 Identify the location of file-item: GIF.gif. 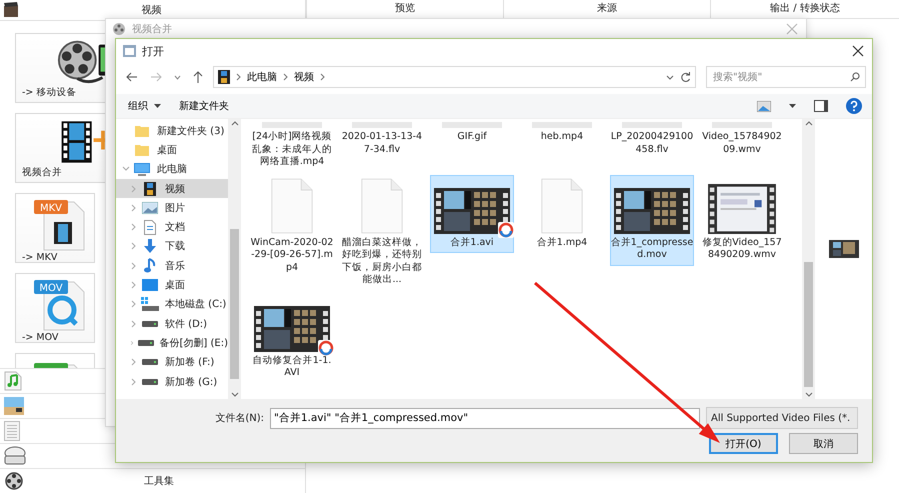
(472, 133).